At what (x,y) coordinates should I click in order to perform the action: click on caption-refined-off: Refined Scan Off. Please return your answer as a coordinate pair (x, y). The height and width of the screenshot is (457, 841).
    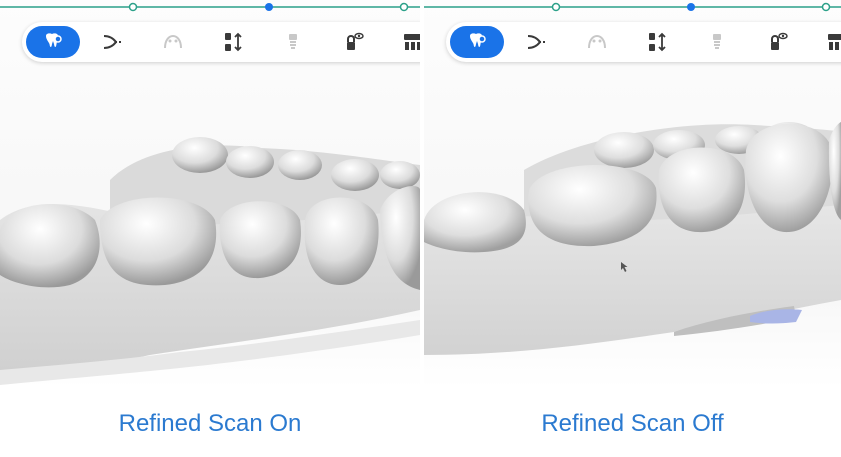
    Looking at the image, I should click on (632, 423).